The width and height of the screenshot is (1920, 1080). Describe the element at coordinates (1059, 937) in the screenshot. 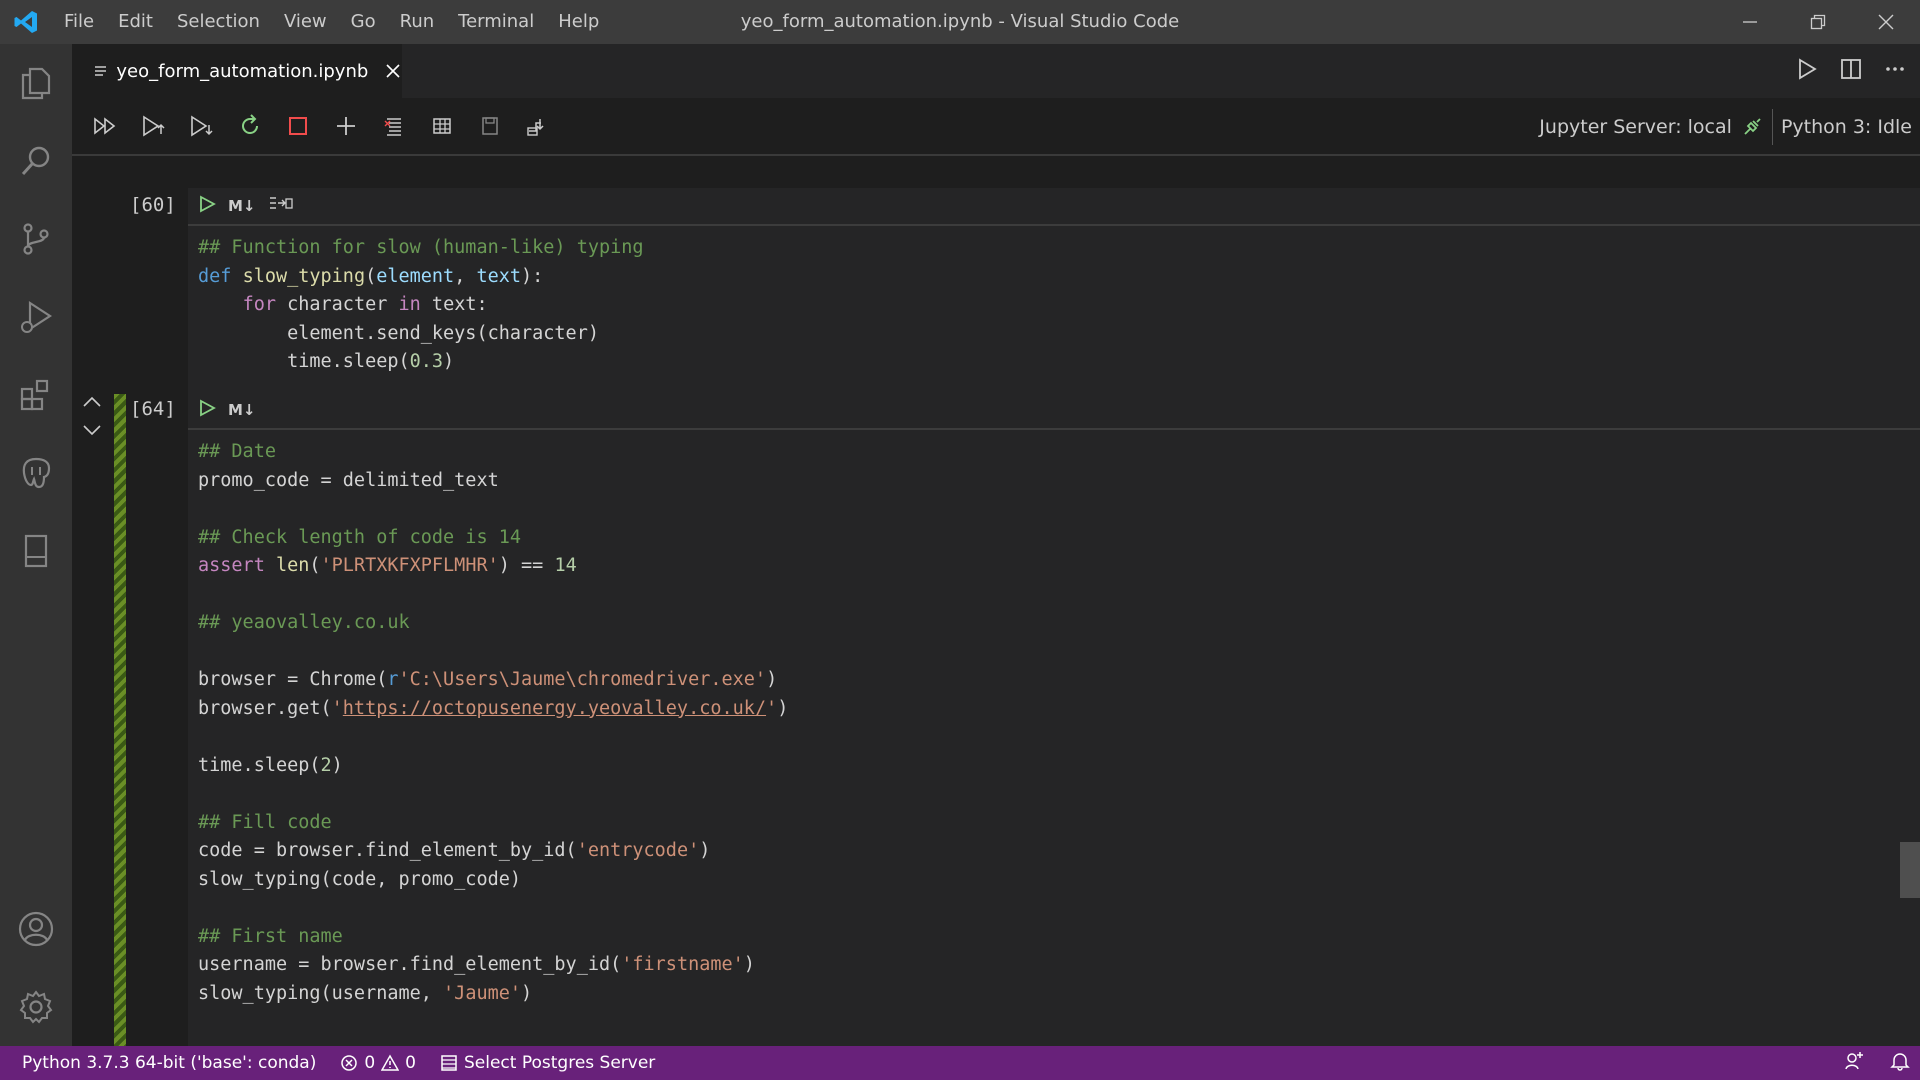

I see `code-line: ## First name` at that location.